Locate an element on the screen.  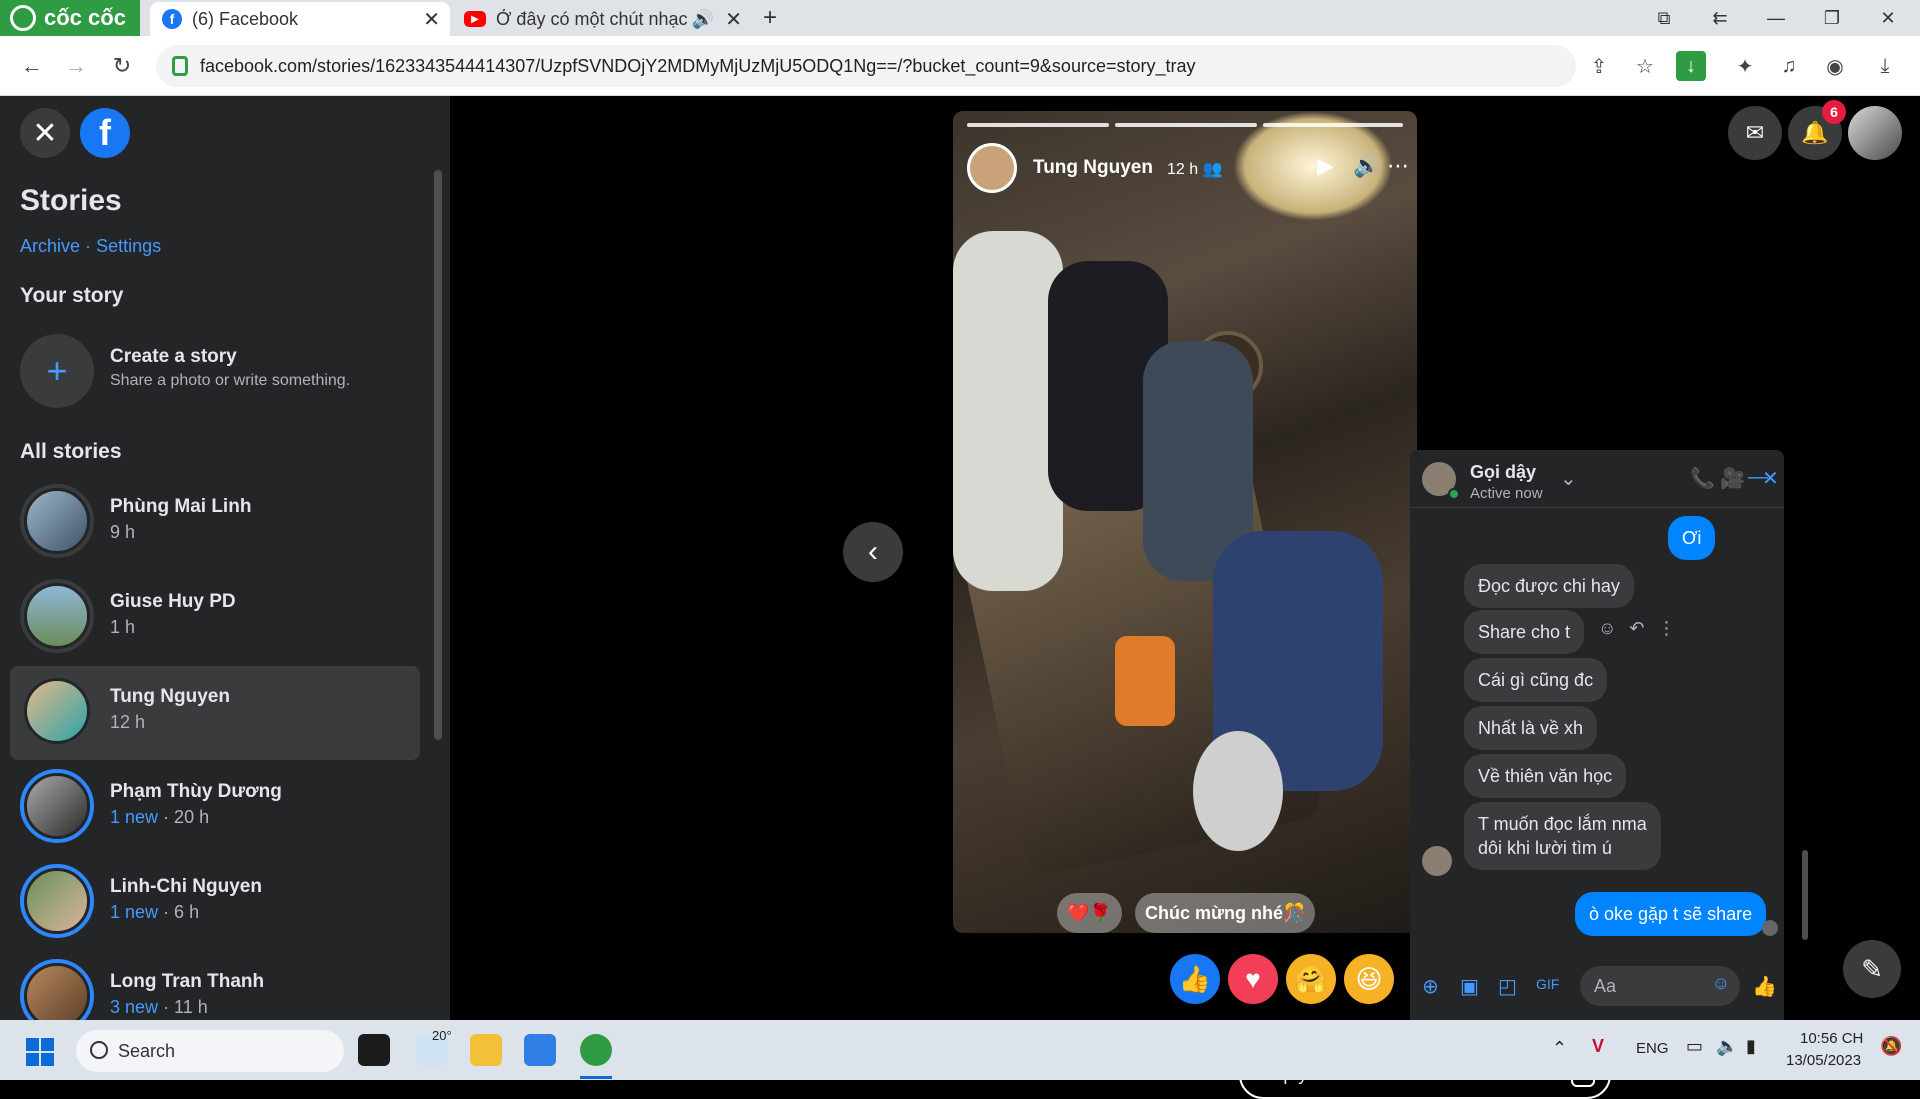
sidebar-scrollbar is located at coordinates (438, 455).